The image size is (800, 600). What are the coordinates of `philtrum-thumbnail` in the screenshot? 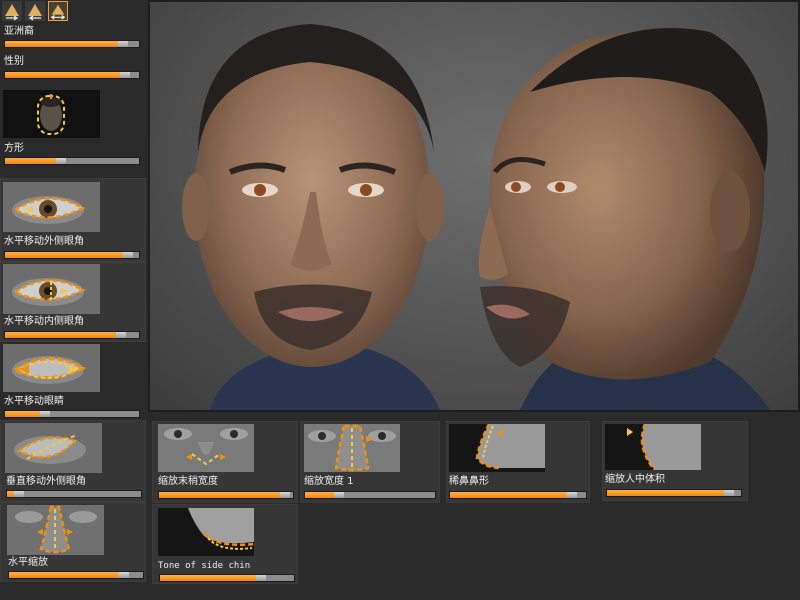 It's located at (653, 447).